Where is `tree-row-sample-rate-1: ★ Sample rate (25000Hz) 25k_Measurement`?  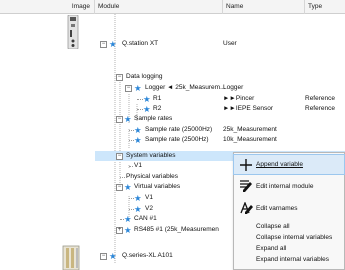
tree-row-sample-rate-1: ★ Sample rate (25000Hz) 25k_Measurement is located at coordinates (220, 130).